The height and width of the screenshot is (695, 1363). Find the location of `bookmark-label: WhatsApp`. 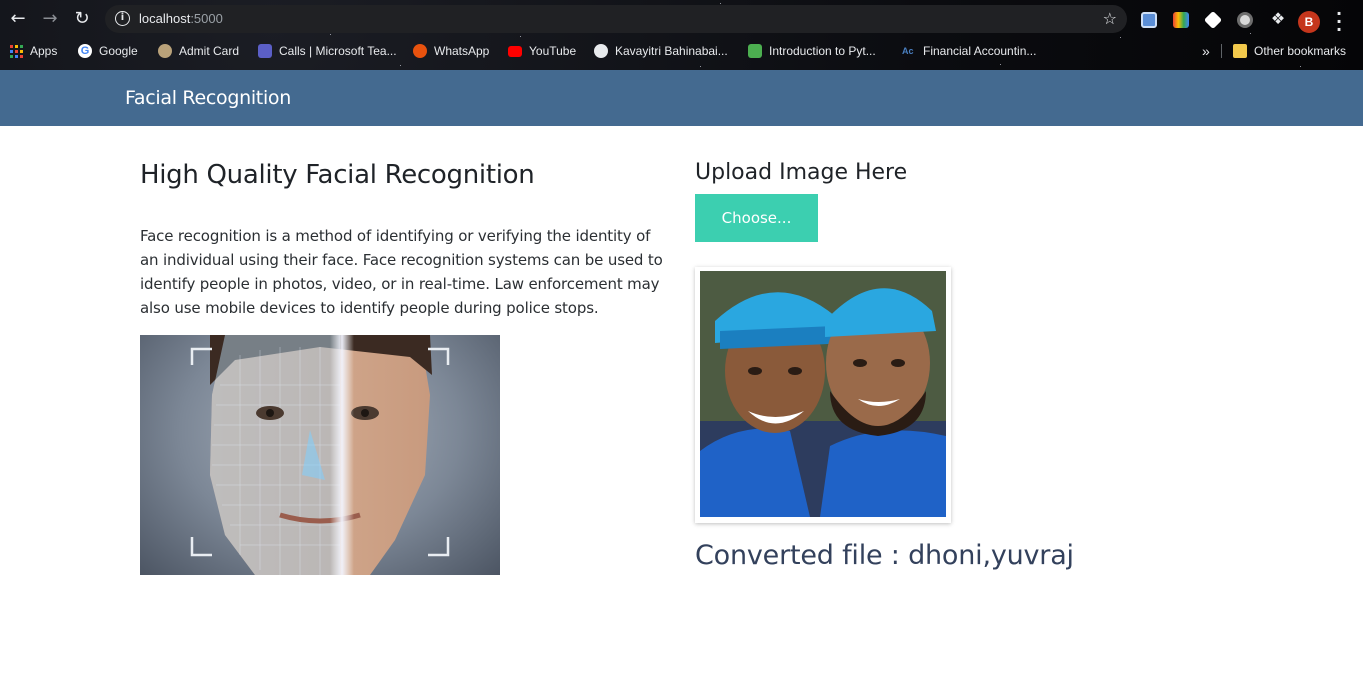

bookmark-label: WhatsApp is located at coordinates (462, 51).